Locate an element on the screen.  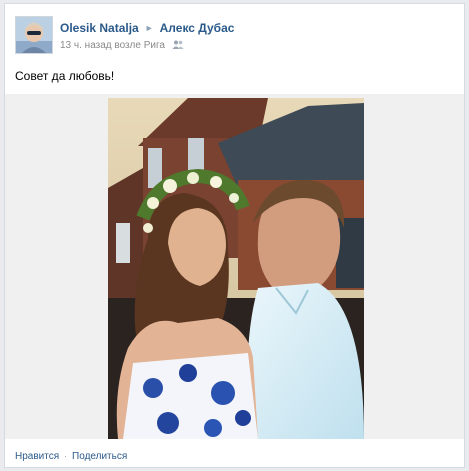
avatar-image is located at coordinates (34, 35).